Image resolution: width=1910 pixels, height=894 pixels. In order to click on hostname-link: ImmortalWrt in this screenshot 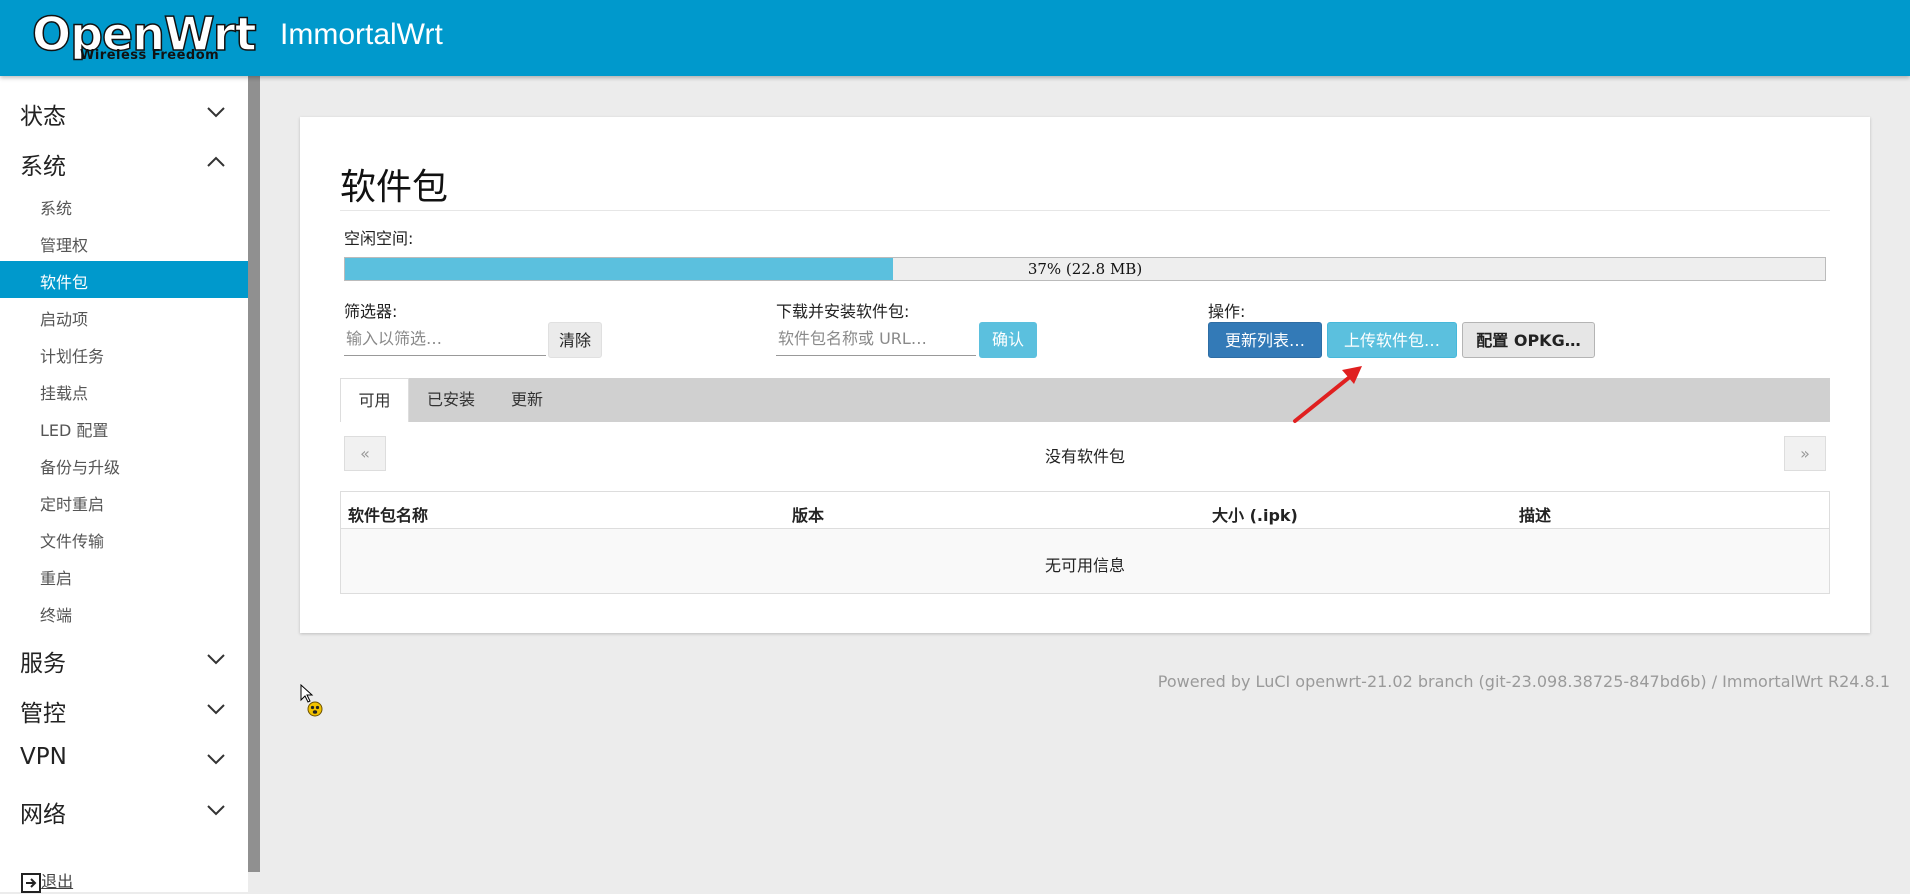, I will do `click(361, 35)`.